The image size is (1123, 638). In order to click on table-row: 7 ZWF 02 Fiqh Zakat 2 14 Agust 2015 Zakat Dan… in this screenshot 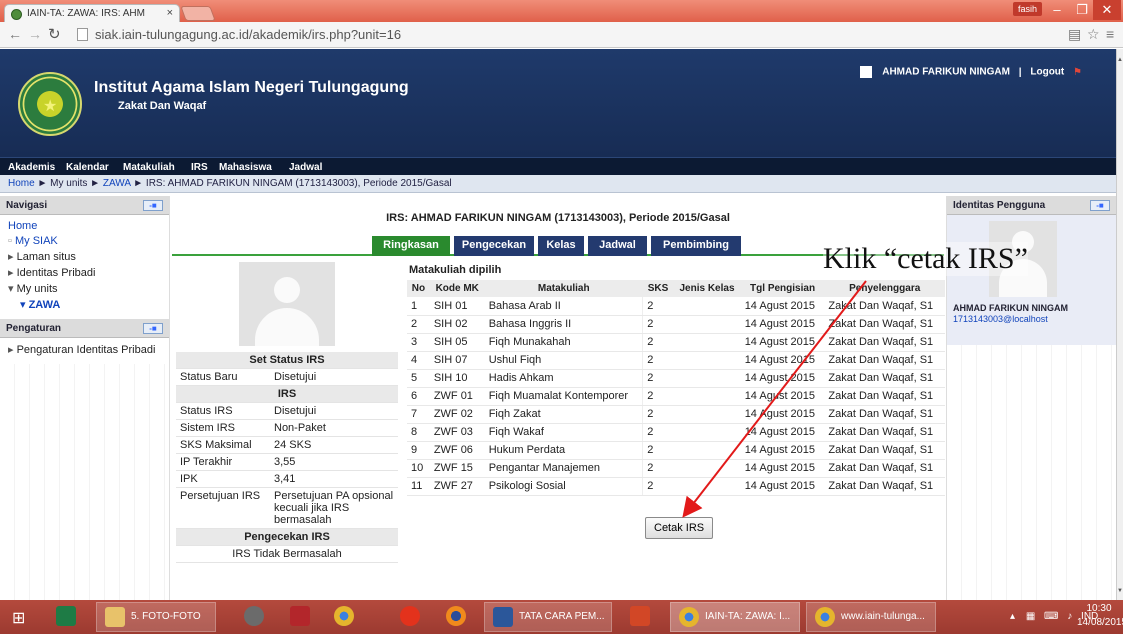, I will do `click(676, 414)`.